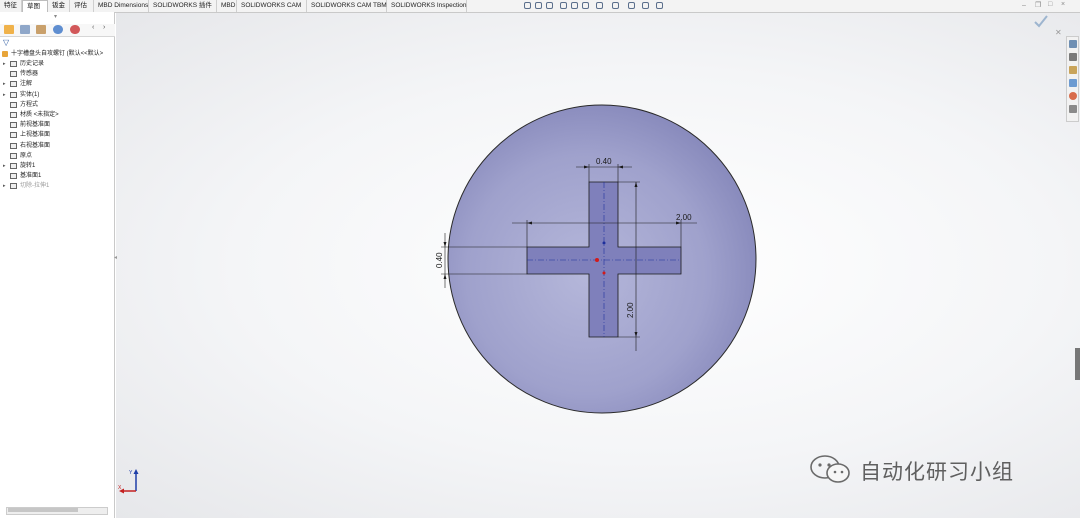 This screenshot has height=518, width=1080. What do you see at coordinates (937, 472) in the screenshot?
I see `watermark-text: 自动化研习小组` at bounding box center [937, 472].